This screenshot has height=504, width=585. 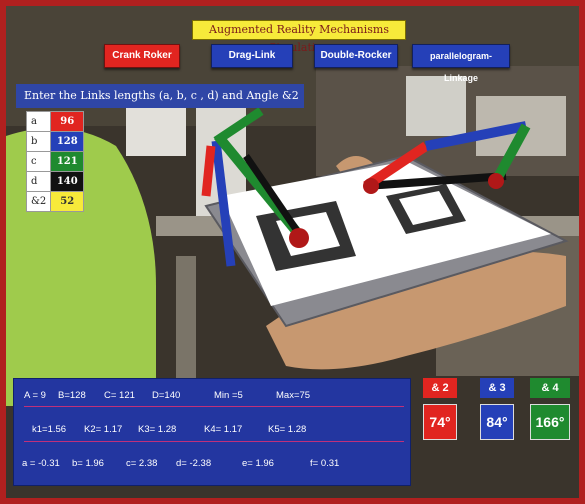 What do you see at coordinates (103, 429) in the screenshot?
I see `result-value: K2= 1.17` at bounding box center [103, 429].